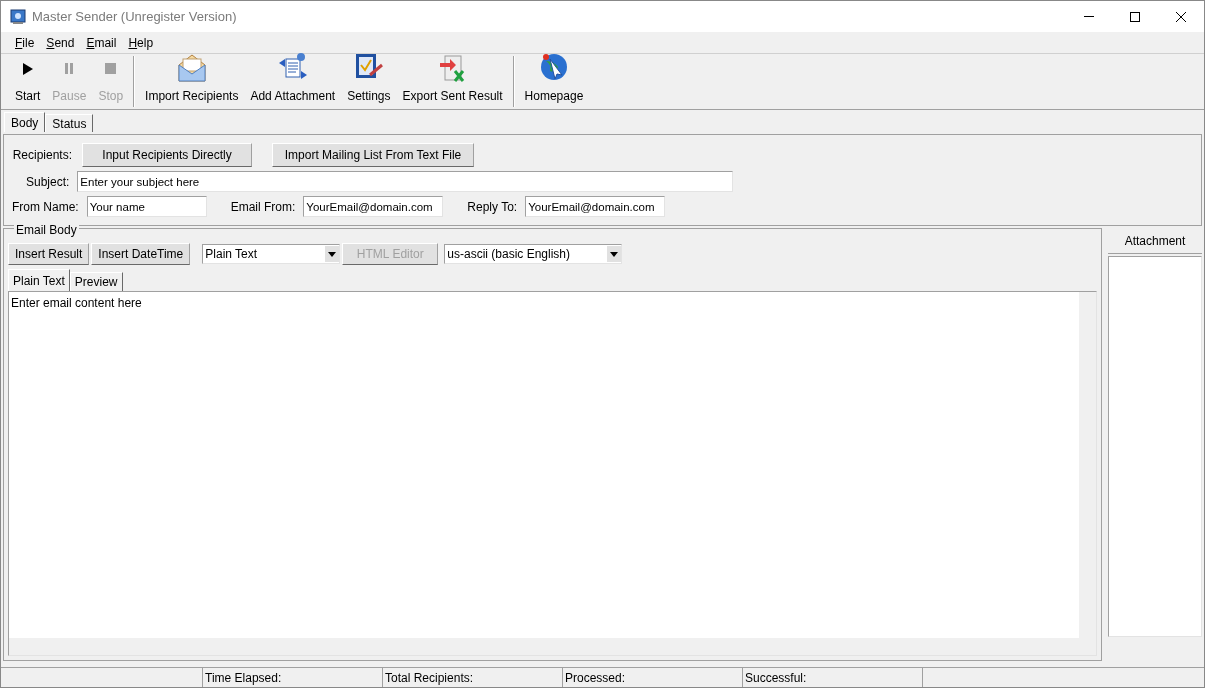 The height and width of the screenshot is (688, 1205). Describe the element at coordinates (101, 42) in the screenshot. I see `menu-item: Email` at that location.